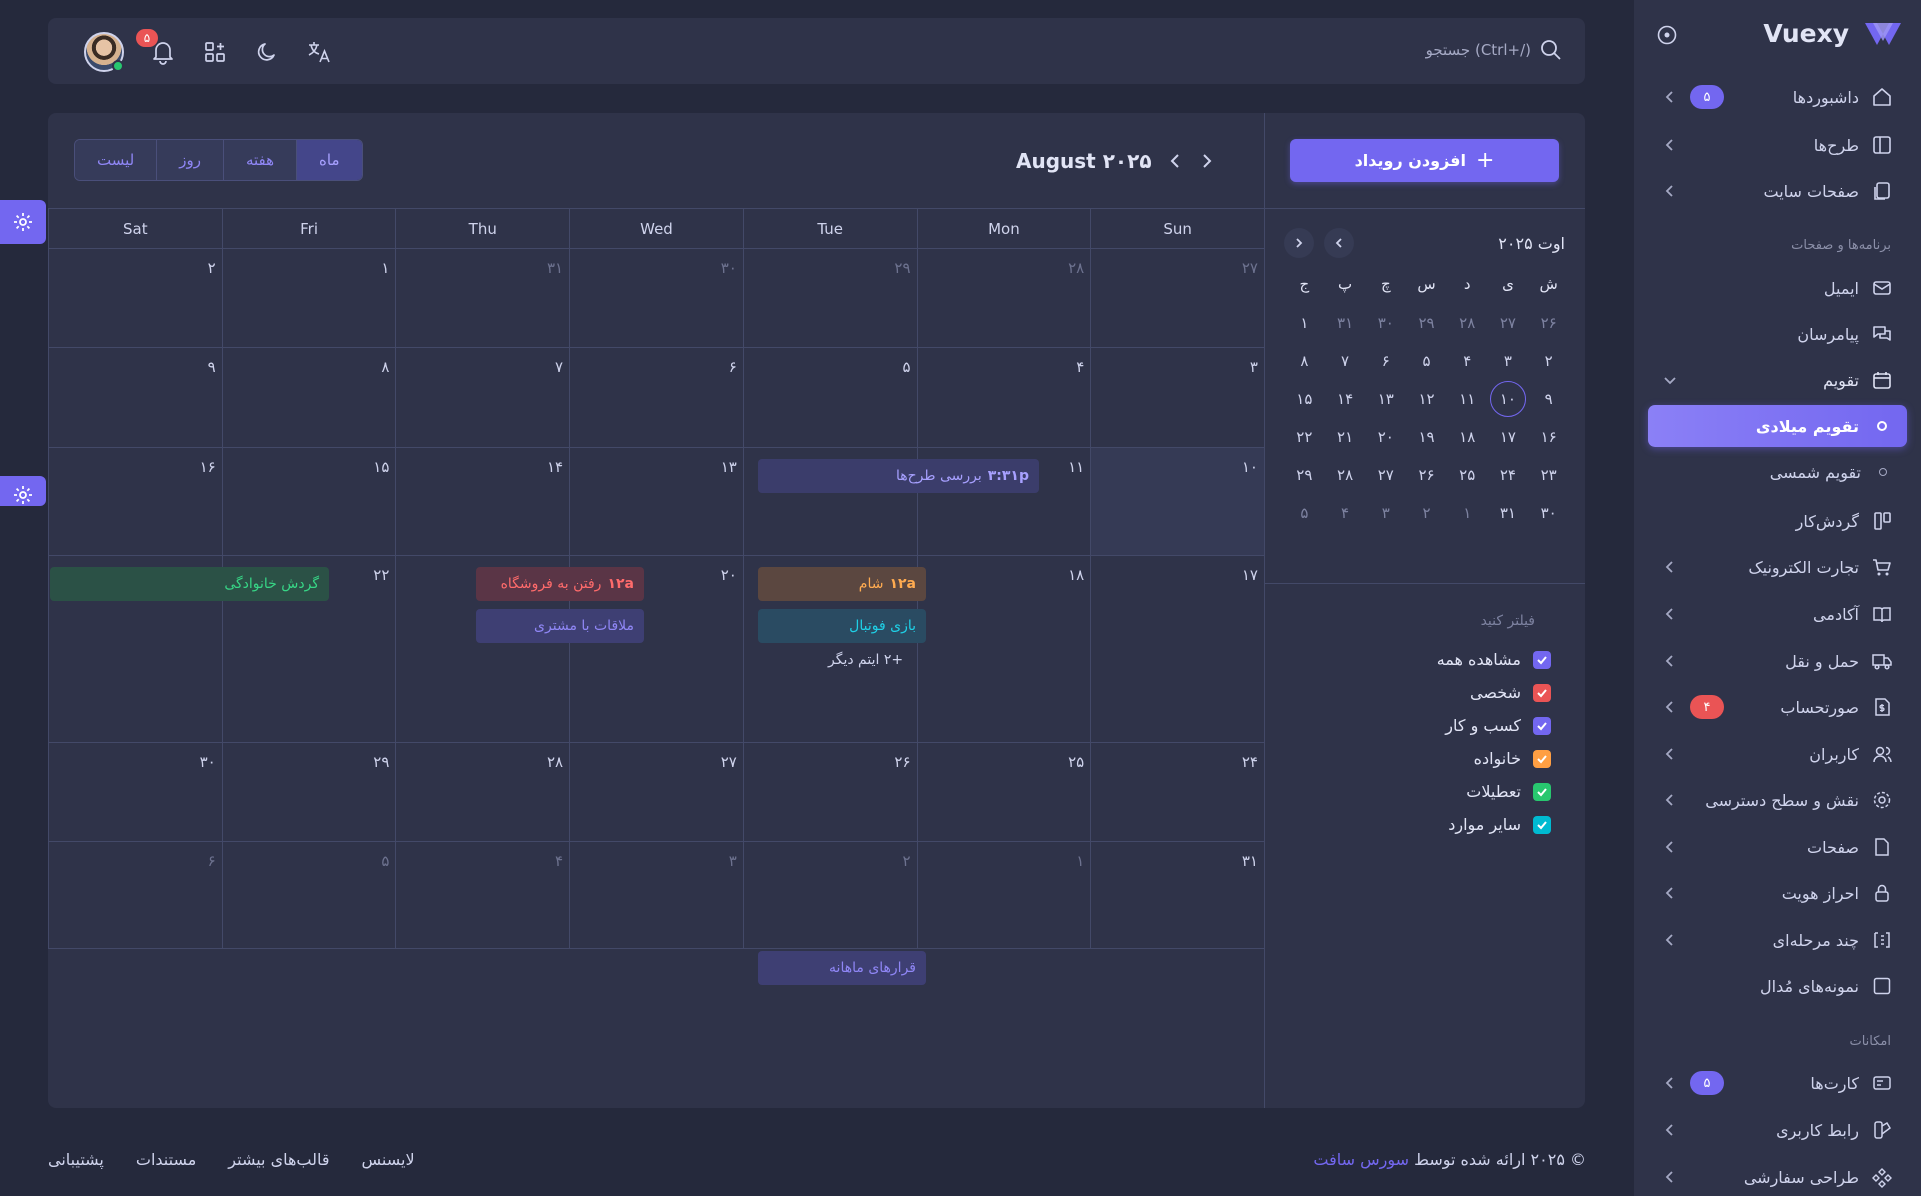 This screenshot has width=1921, height=1196. What do you see at coordinates (381, 467) in the screenshot?
I see `day-number: ۱۵` at bounding box center [381, 467].